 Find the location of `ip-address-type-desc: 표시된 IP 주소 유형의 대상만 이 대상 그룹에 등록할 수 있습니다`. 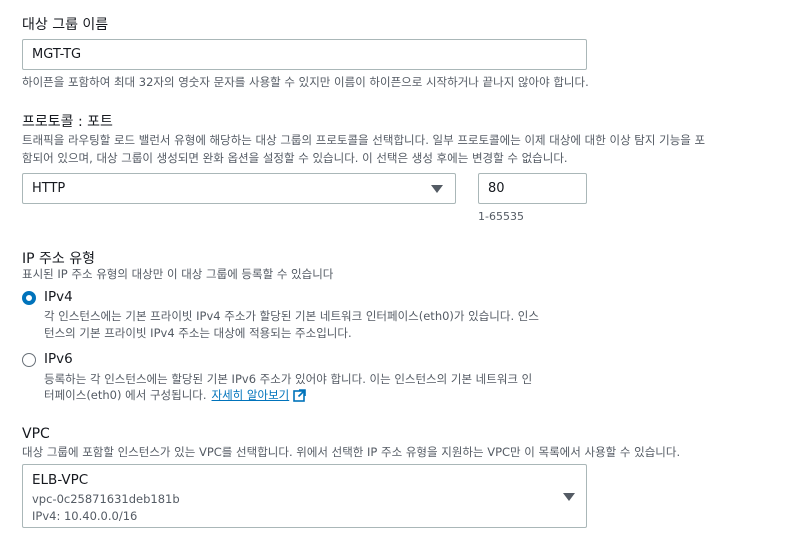

ip-address-type-desc: 표시된 IP 주소 유형의 대상만 이 대상 그룹에 등록할 수 있습니다 is located at coordinates (178, 274).